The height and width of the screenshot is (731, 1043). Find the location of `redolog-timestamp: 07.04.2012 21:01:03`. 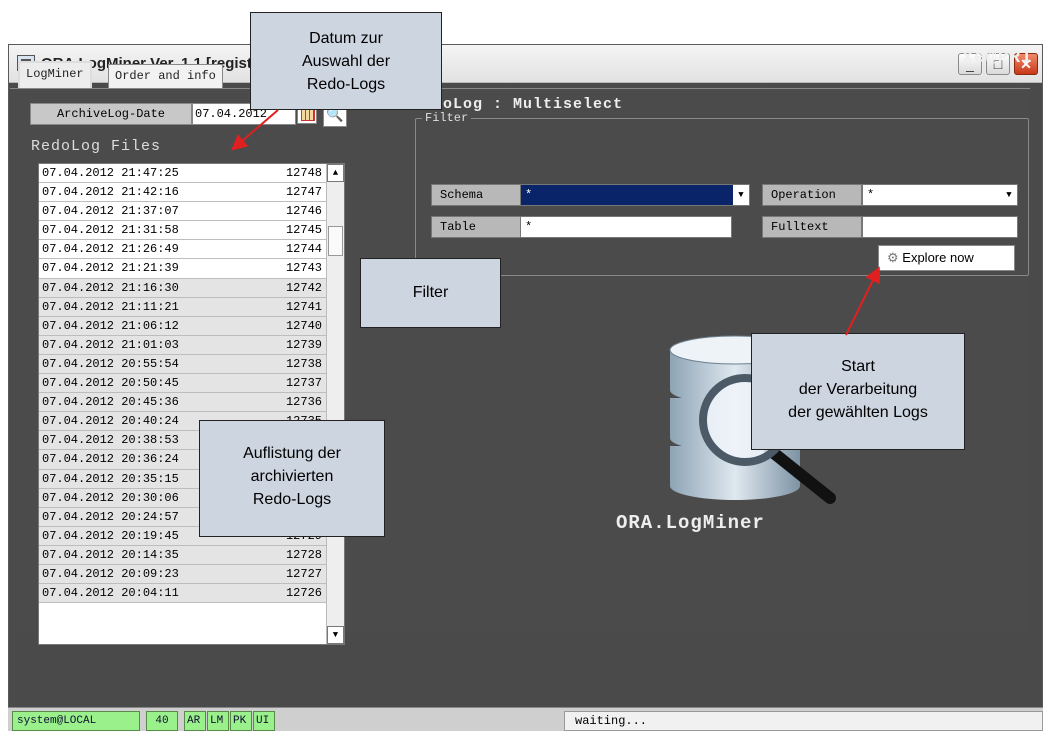

redolog-timestamp: 07.04.2012 21:01:03 is located at coordinates (110, 344).